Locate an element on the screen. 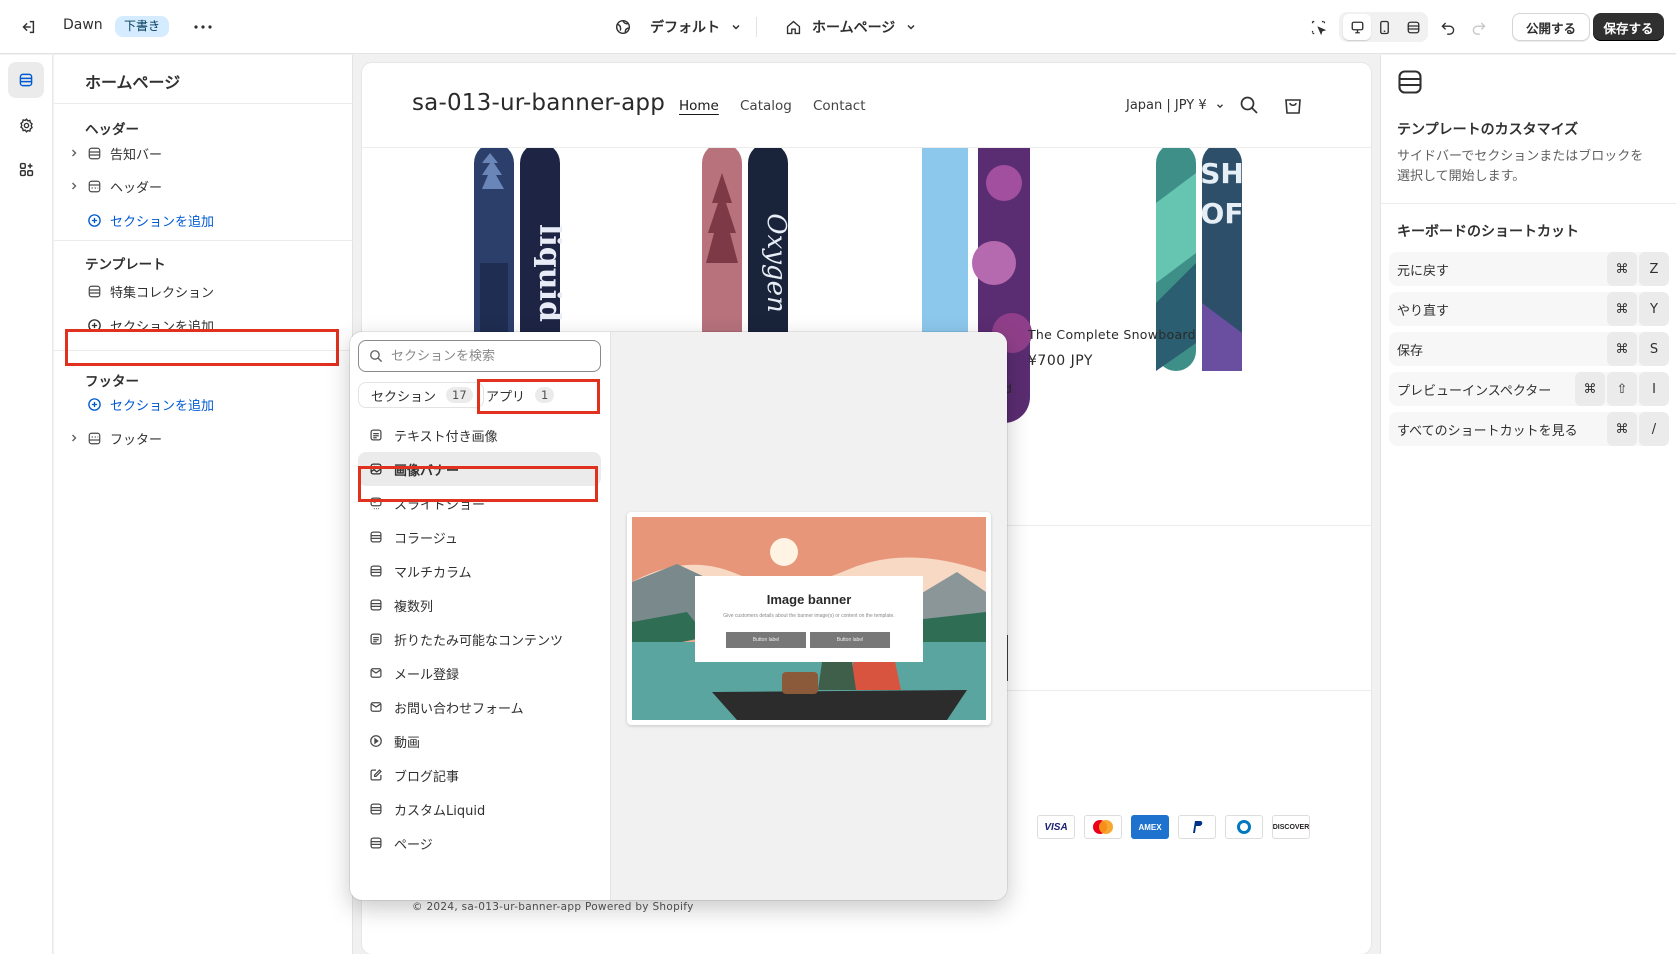  tab-label: セクション is located at coordinates (404, 397).